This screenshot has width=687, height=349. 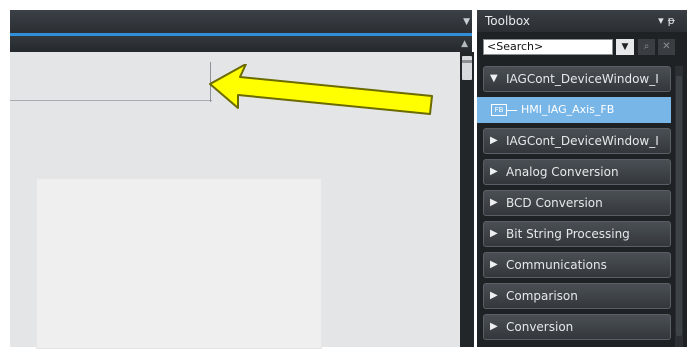 I want to click on editor-title-bar: ▼, so click(x=241, y=22).